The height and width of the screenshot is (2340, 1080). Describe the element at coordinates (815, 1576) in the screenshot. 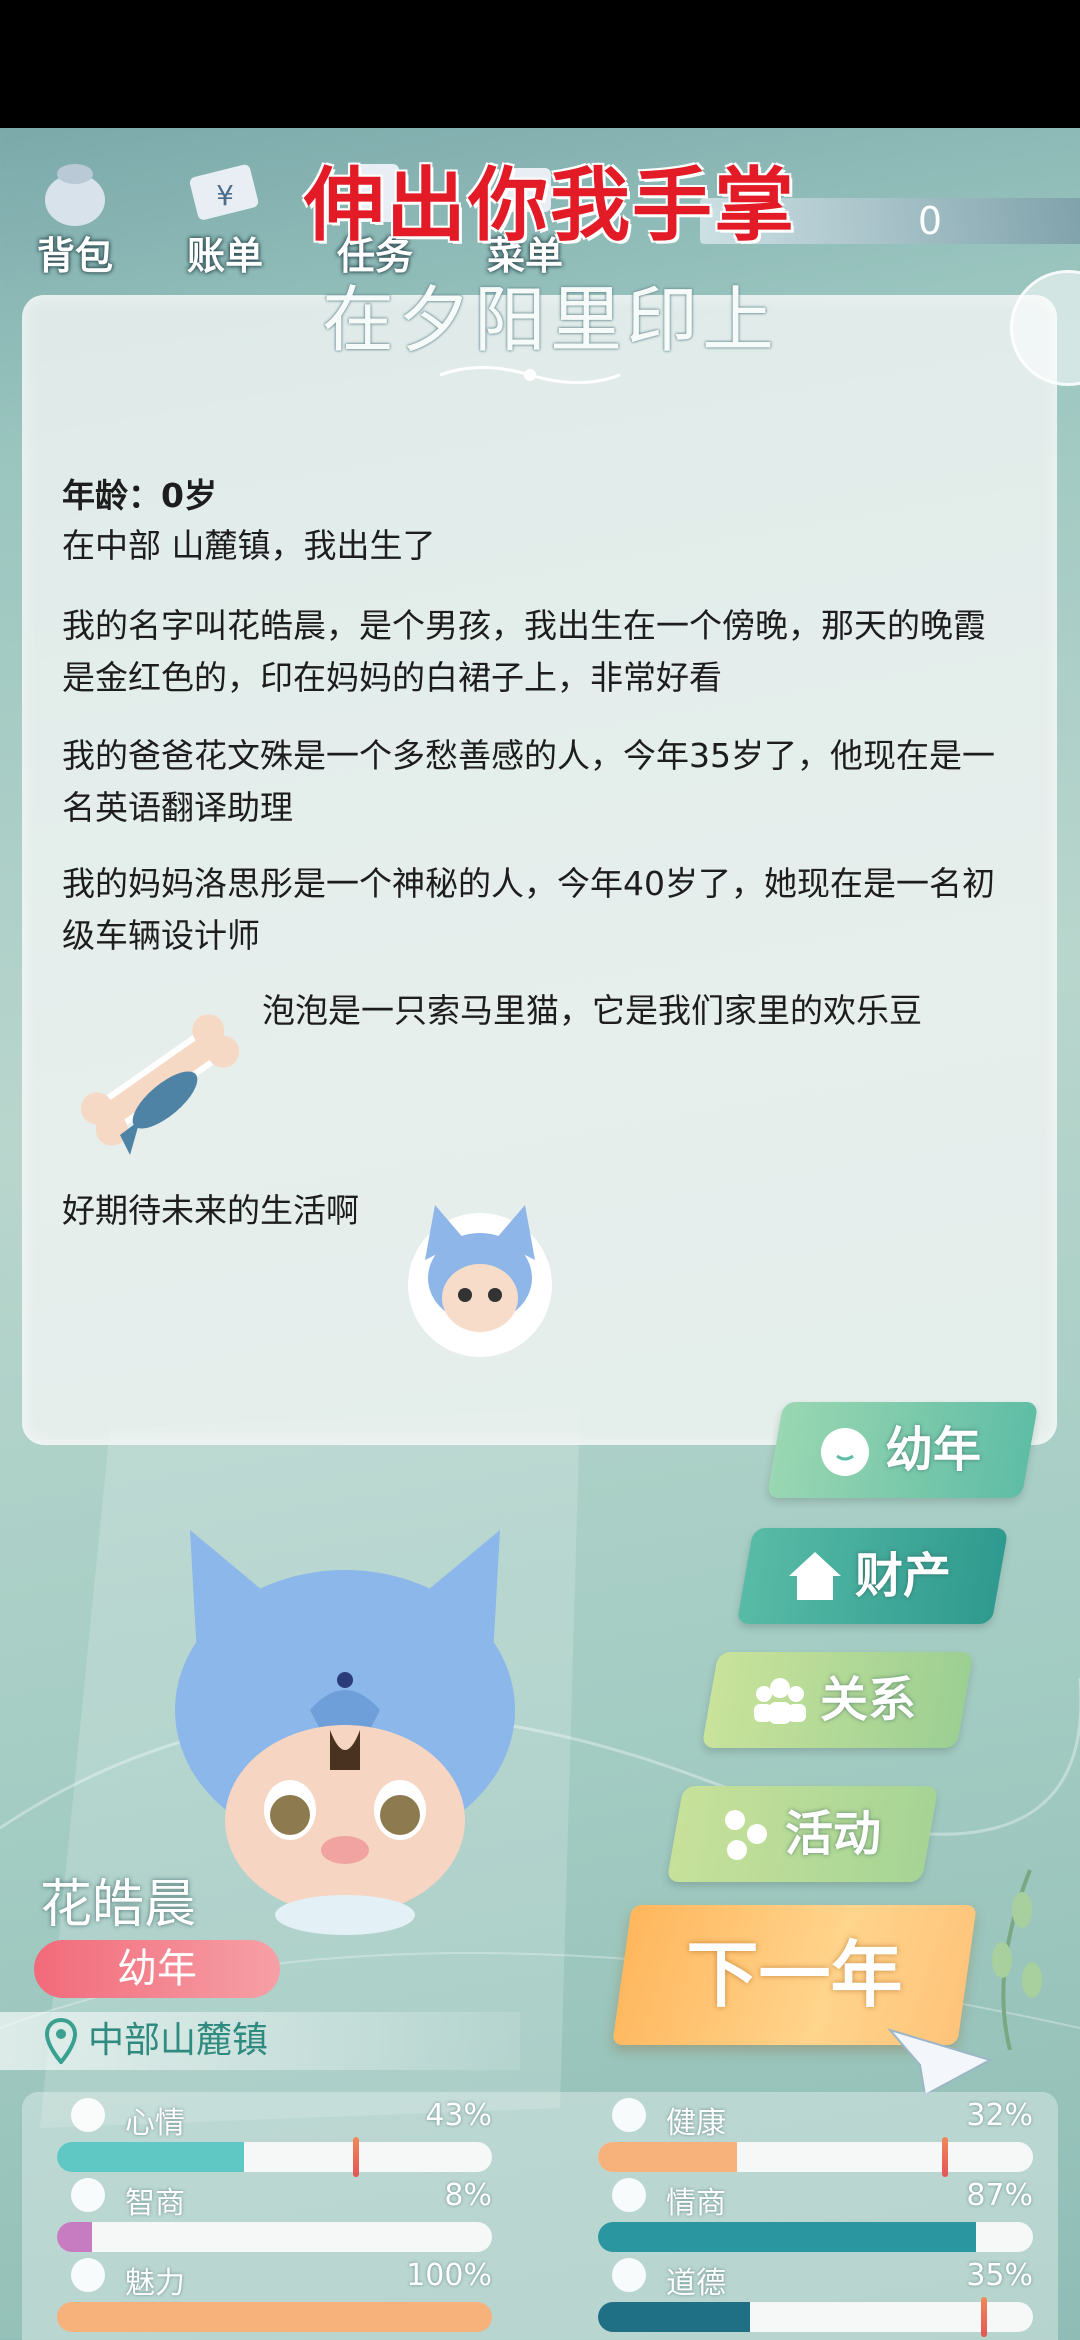

I see `house-icon` at that location.